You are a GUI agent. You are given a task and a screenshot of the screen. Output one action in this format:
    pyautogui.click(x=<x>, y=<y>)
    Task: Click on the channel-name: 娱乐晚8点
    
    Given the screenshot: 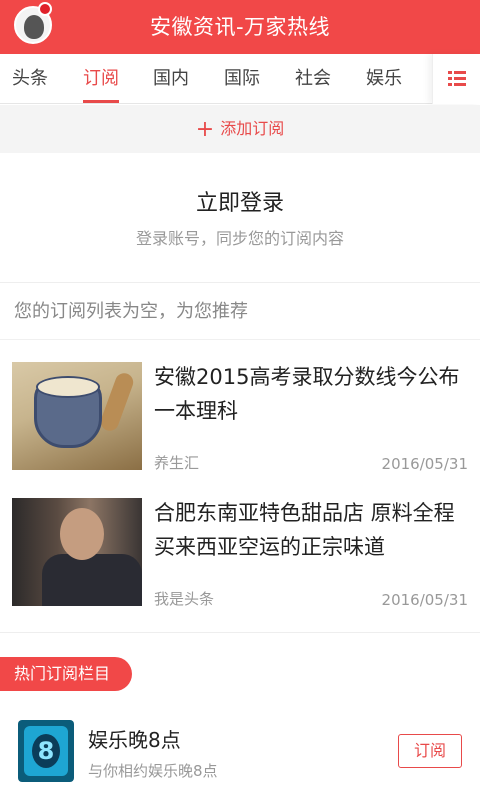 What is the action you would take?
    pyautogui.click(x=134, y=738)
    